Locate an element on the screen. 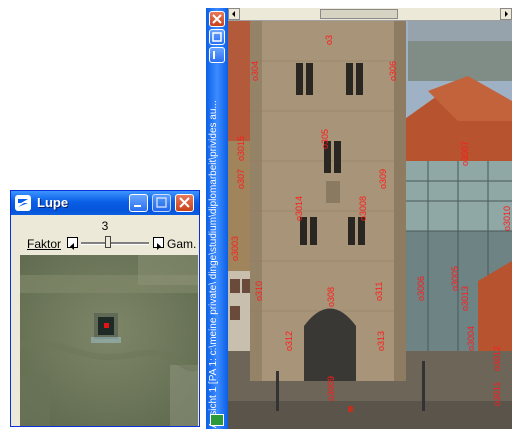 This screenshot has width=512, height=429. magnified-view is located at coordinates (109, 340).